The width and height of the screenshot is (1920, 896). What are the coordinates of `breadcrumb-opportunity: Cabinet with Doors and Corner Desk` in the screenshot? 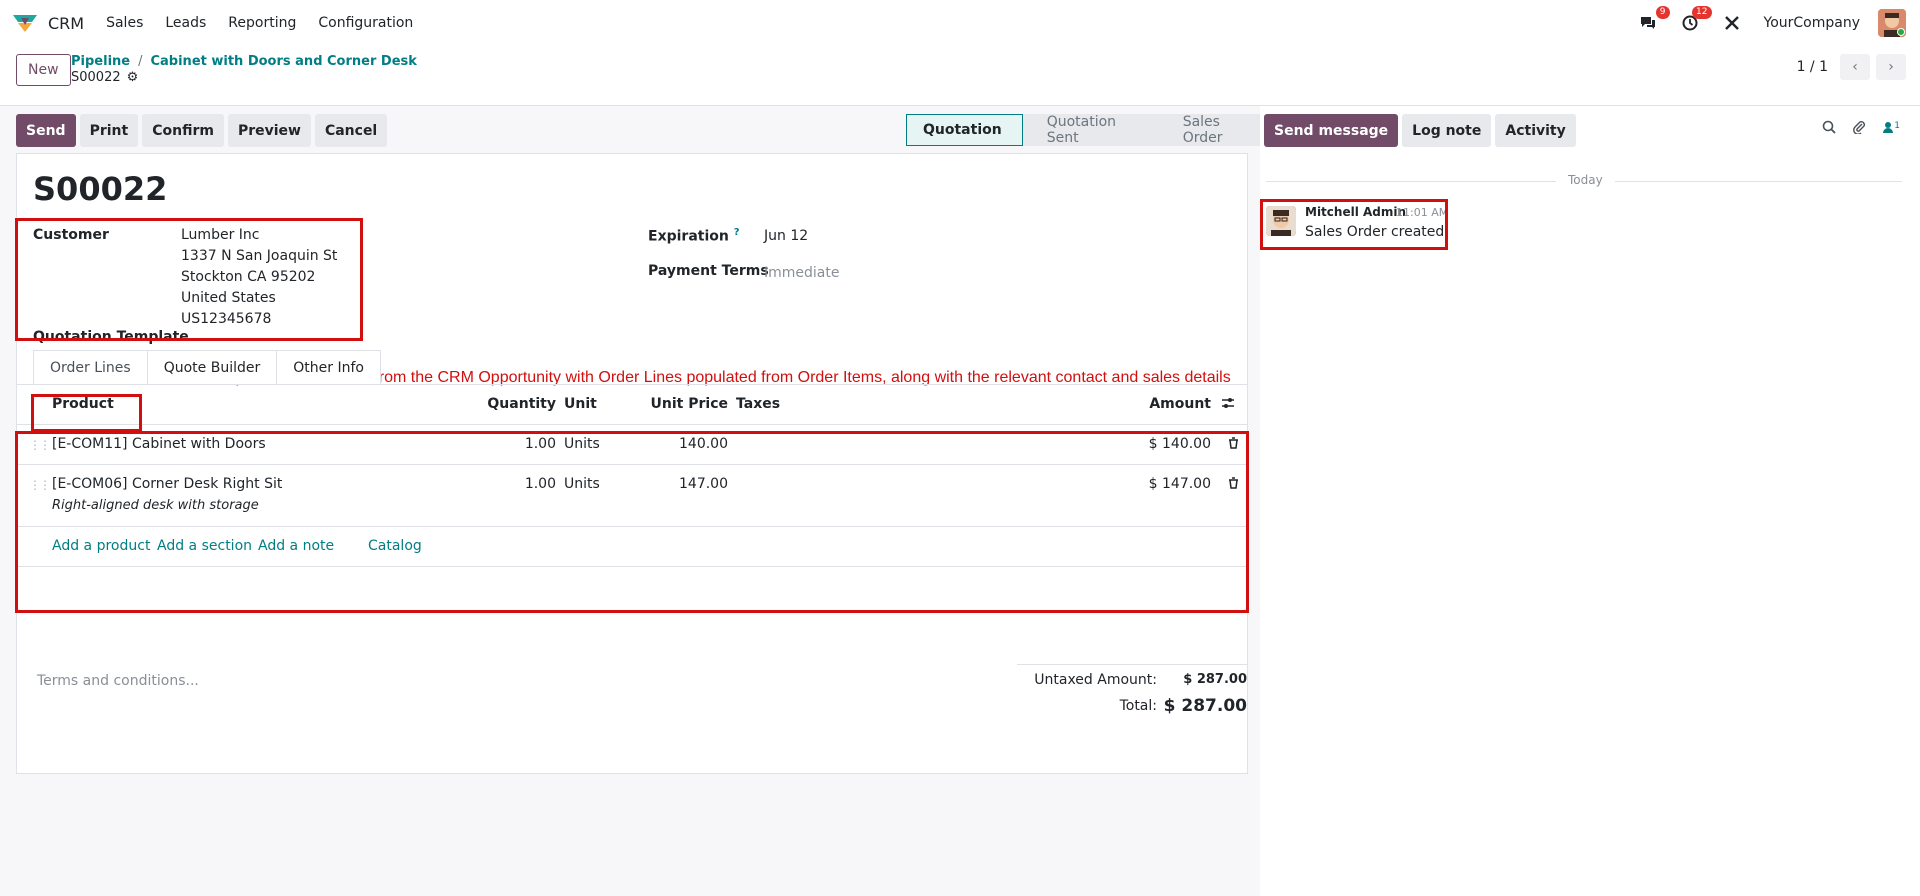 It's located at (283, 61).